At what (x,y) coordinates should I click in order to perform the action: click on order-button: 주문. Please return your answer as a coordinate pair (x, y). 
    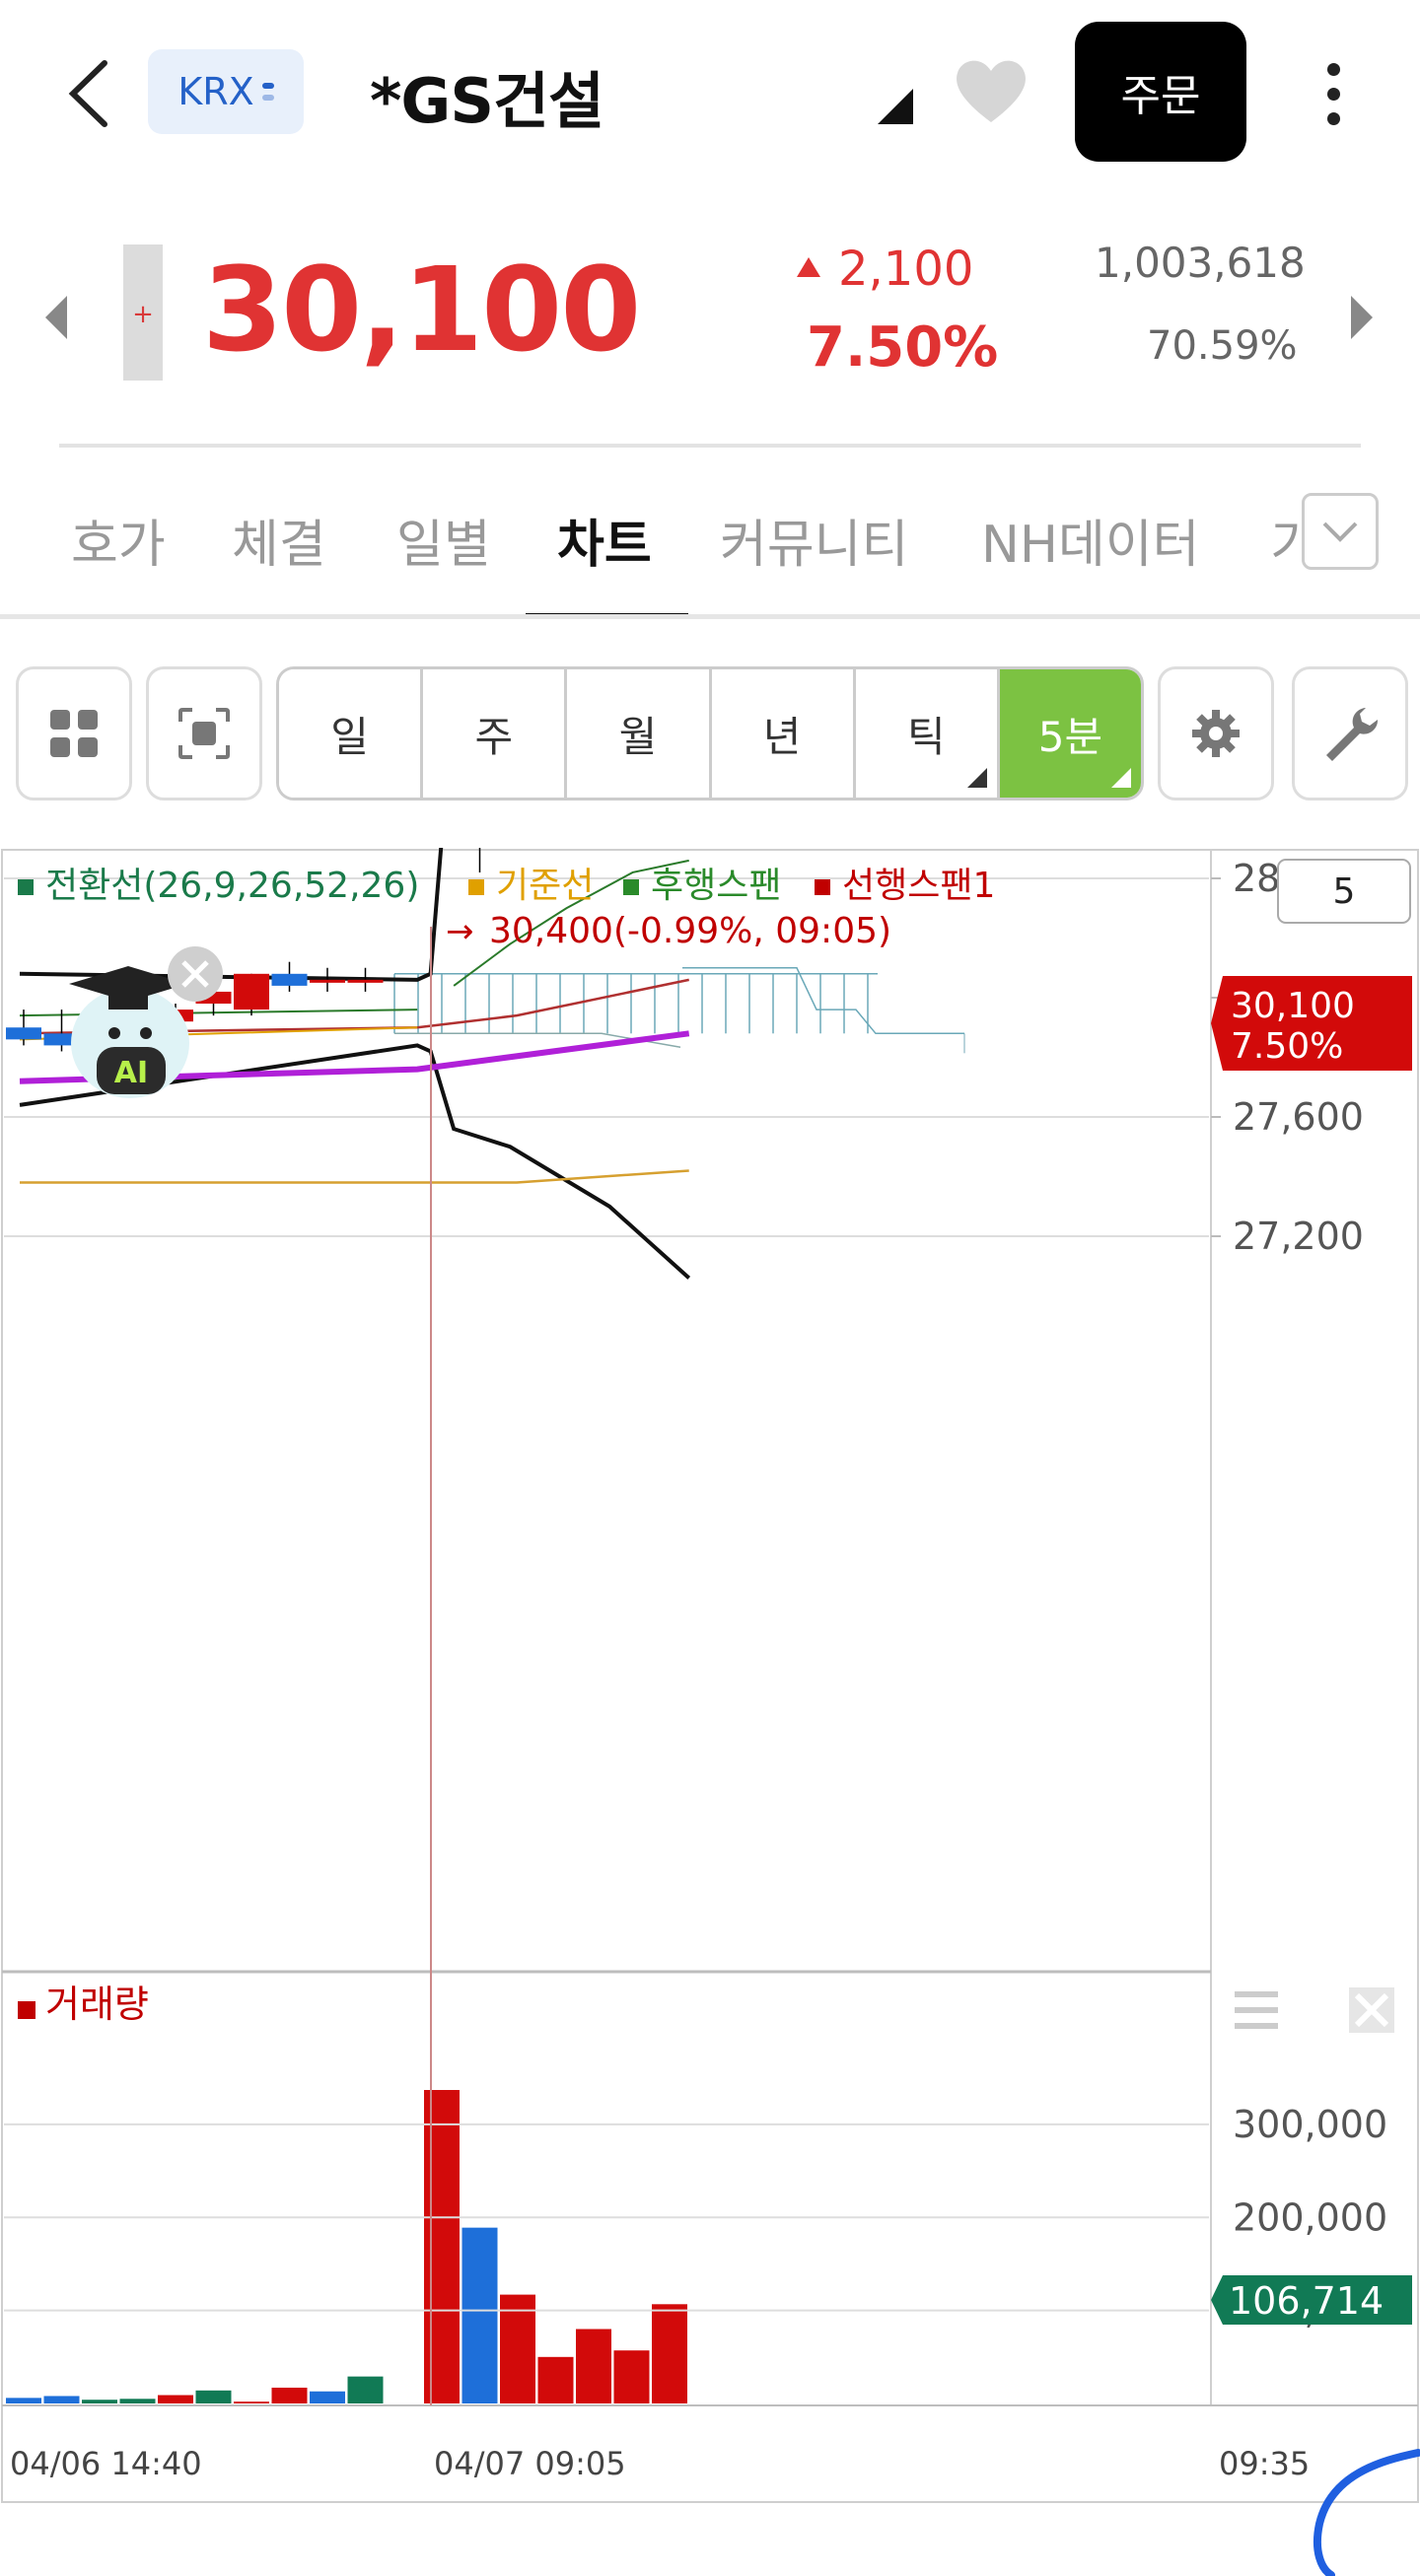
    Looking at the image, I should click on (1160, 92).